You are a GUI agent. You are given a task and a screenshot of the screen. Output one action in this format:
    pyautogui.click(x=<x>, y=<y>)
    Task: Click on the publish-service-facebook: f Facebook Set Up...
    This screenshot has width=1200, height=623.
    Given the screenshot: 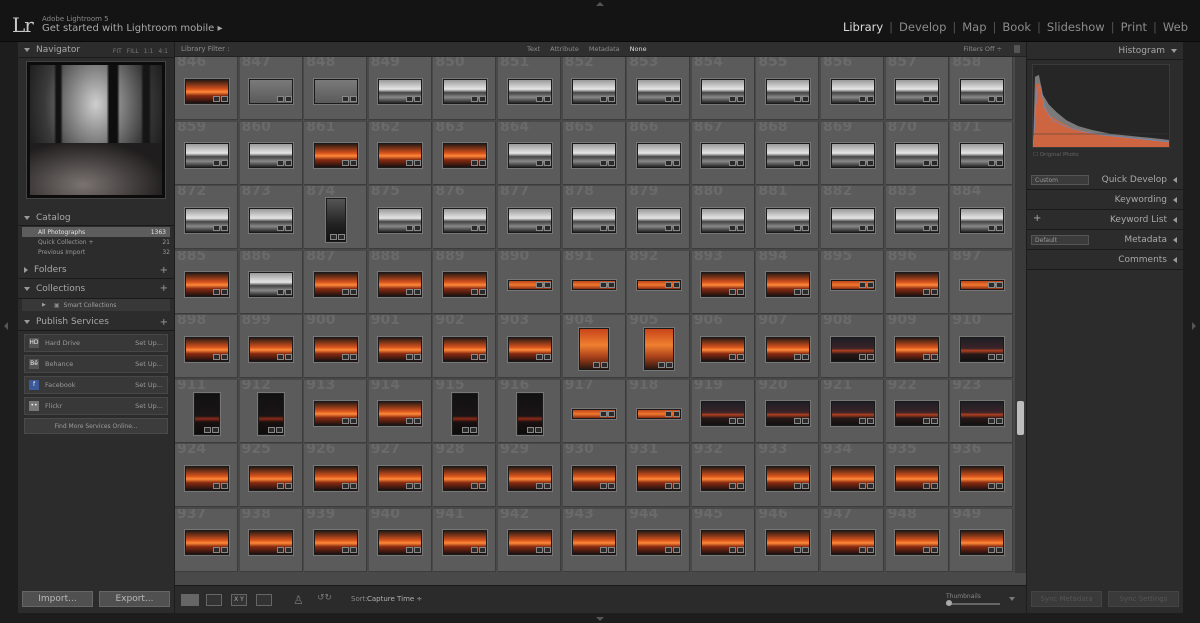 What is the action you would take?
    pyautogui.click(x=96, y=385)
    